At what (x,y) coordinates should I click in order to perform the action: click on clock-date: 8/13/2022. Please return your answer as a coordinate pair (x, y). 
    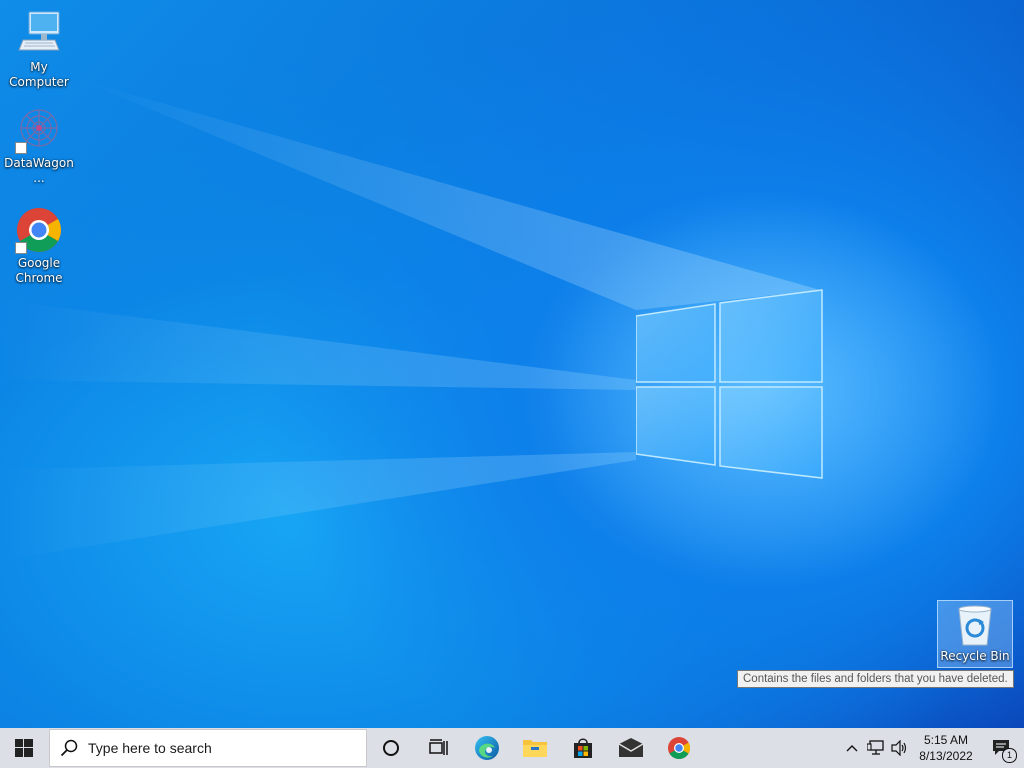
    Looking at the image, I should click on (946, 756).